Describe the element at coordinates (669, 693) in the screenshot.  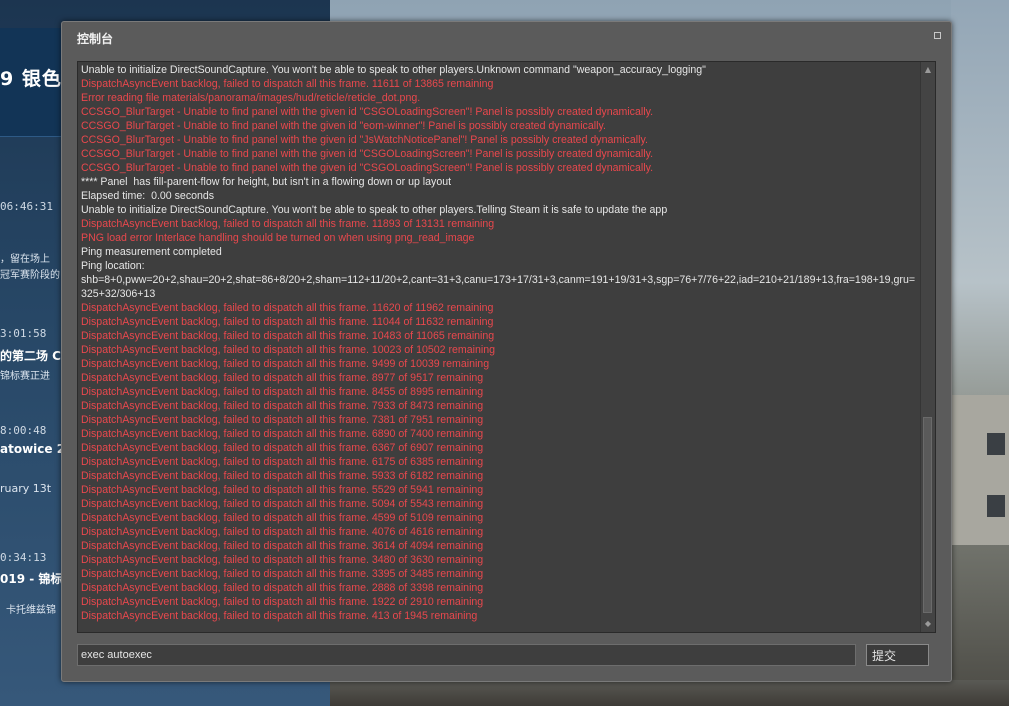
I see `background-ground` at that location.